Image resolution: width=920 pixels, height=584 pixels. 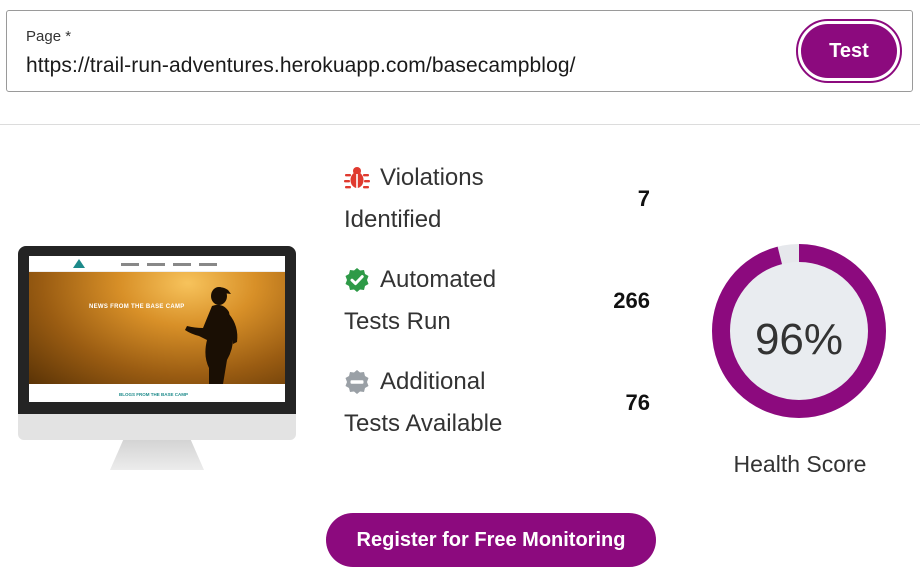 I want to click on minus-circle-icon, so click(x=357, y=382).